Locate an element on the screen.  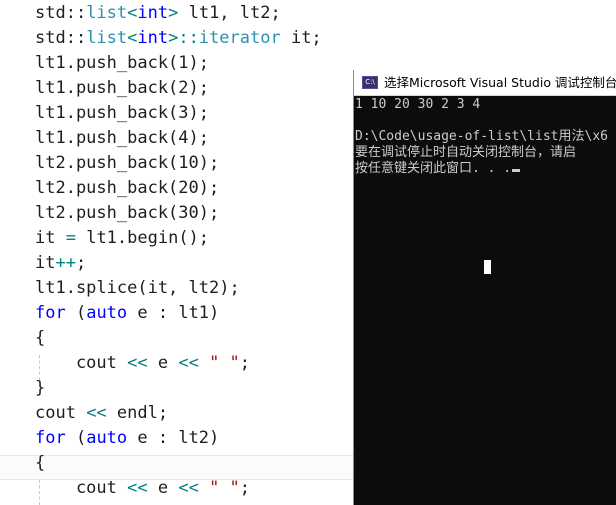
code-line: for (auto e : lt2) is located at coordinates (127, 438).